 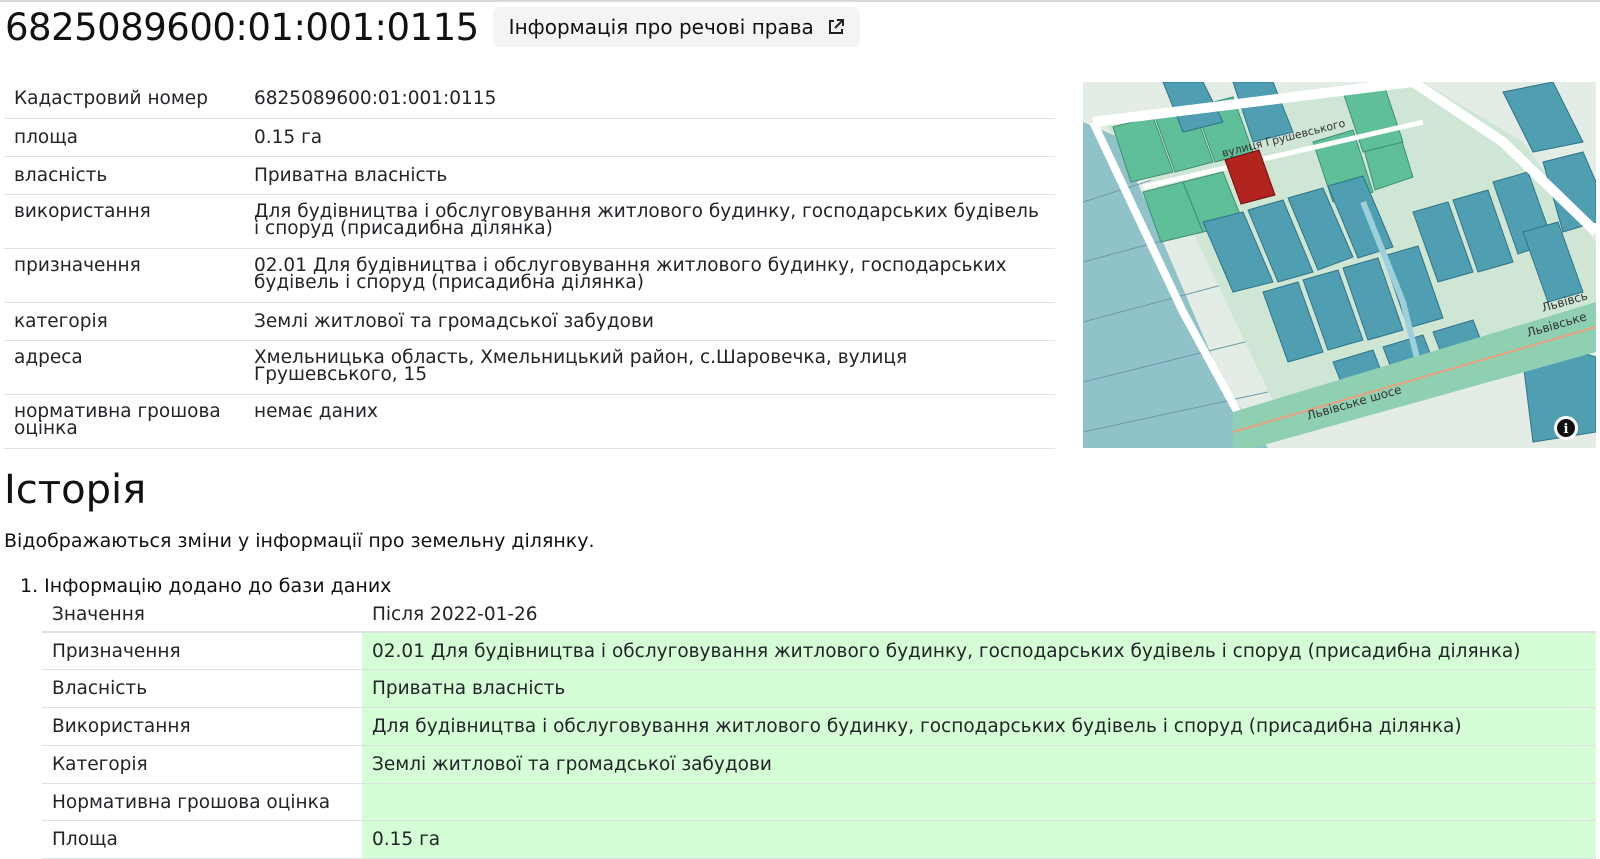 I want to click on history-row: Власність Приватна власність, so click(x=819, y=689).